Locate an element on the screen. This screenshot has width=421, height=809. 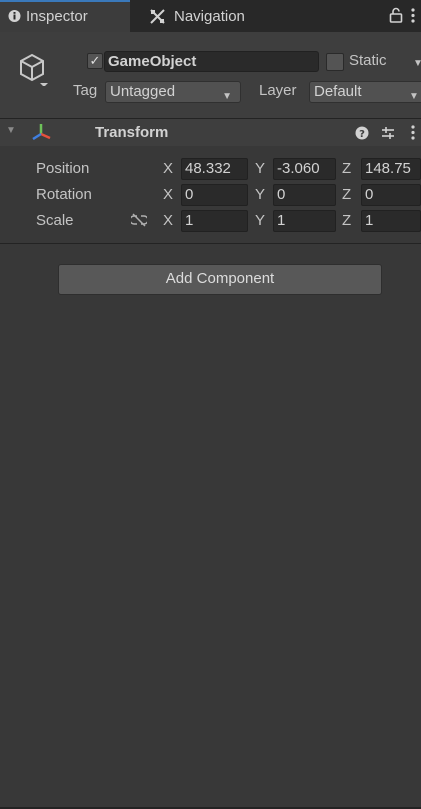
active-tab-indicator is located at coordinates (65, 1).